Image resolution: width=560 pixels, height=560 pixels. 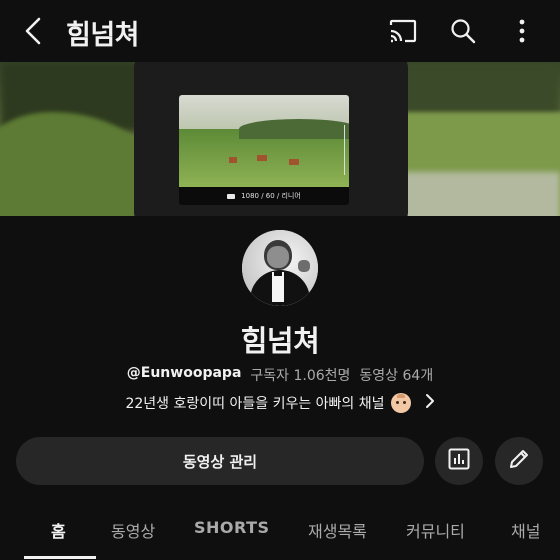 What do you see at coordinates (103, 35) in the screenshot?
I see `page-title: 힘넘쳐` at bounding box center [103, 35].